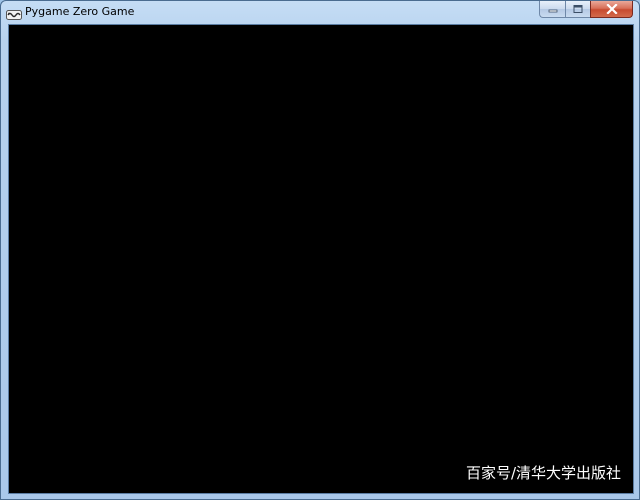 The height and width of the screenshot is (500, 640). I want to click on maximize-icon, so click(578, 9).